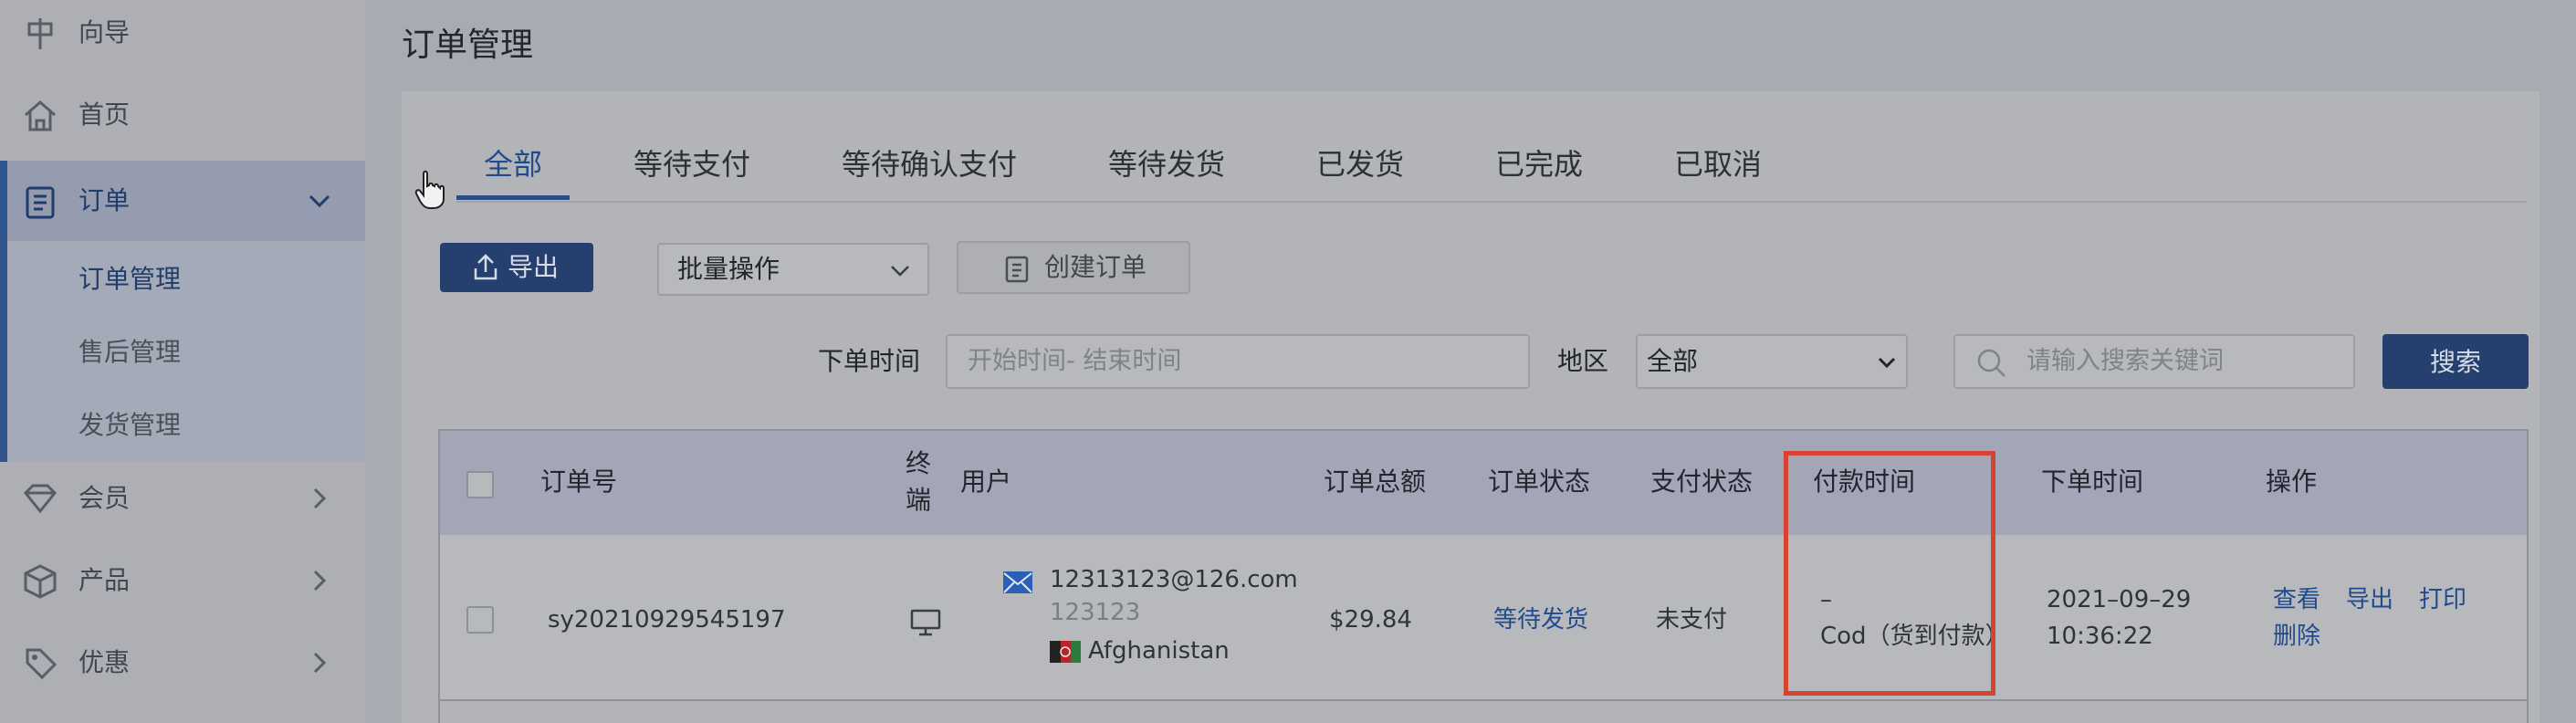  Describe the element at coordinates (1238, 362) in the screenshot. I see `date-range-input: 开始时间- 结束时间` at that location.